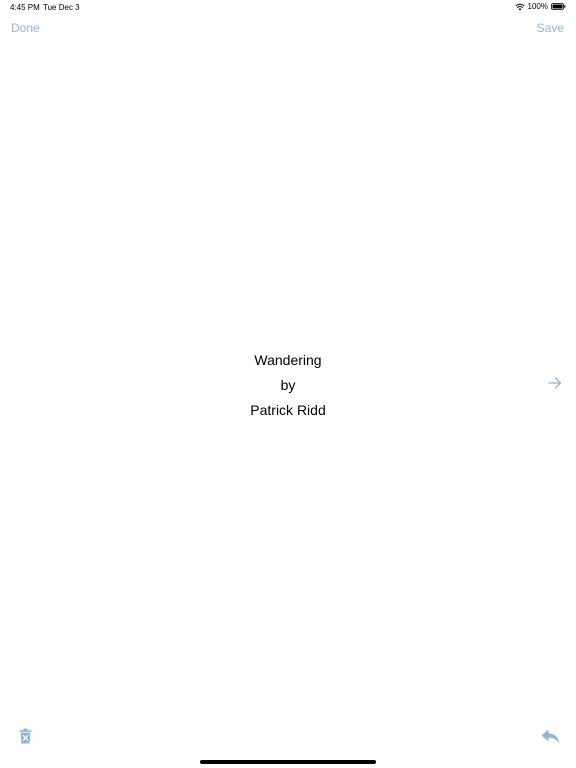 The width and height of the screenshot is (576, 768). What do you see at coordinates (555, 383) in the screenshot?
I see `arrow-right-icon` at bounding box center [555, 383].